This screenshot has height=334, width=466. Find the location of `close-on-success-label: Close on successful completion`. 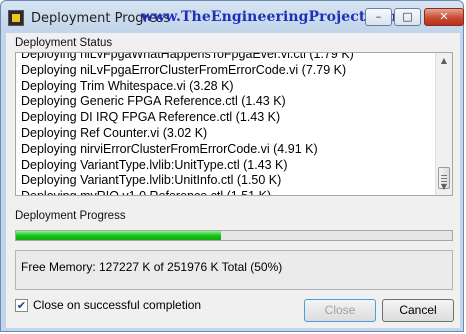

close-on-success-label: Close on successful completion is located at coordinates (117, 305).